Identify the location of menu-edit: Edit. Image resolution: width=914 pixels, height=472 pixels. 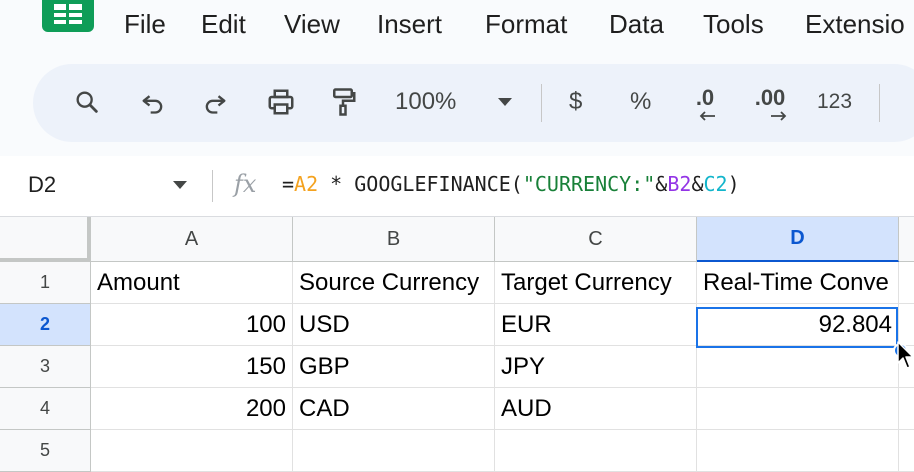
(223, 24).